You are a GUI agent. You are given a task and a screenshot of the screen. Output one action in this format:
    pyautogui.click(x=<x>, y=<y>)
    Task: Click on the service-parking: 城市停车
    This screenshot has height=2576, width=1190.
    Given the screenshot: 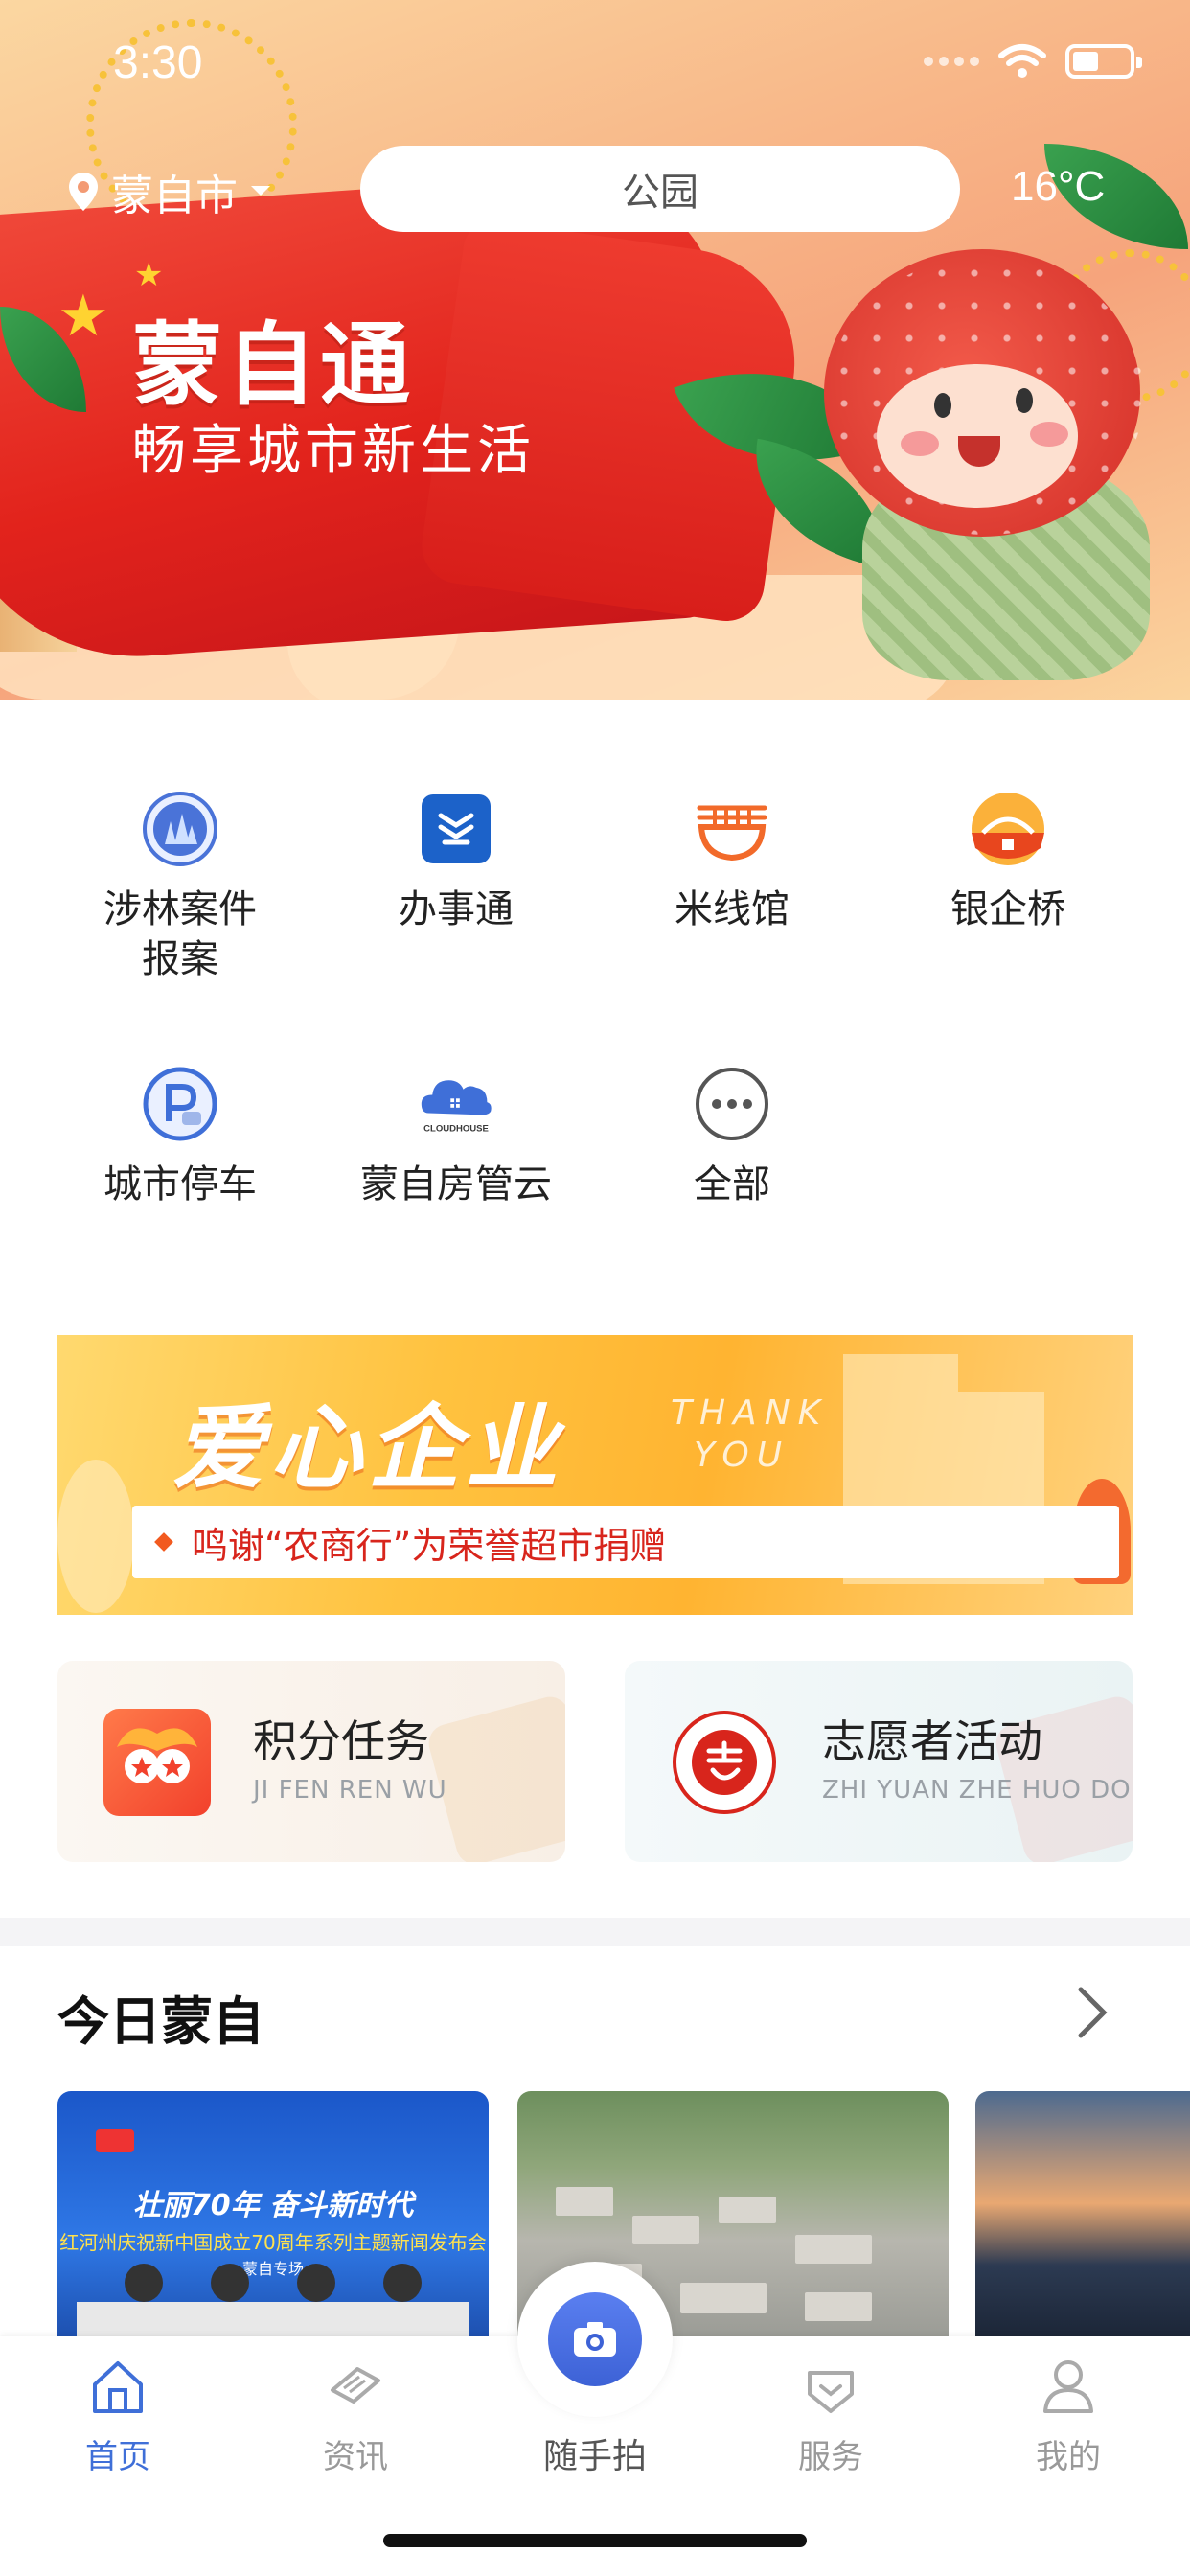 What is the action you would take?
    pyautogui.click(x=180, y=1137)
    